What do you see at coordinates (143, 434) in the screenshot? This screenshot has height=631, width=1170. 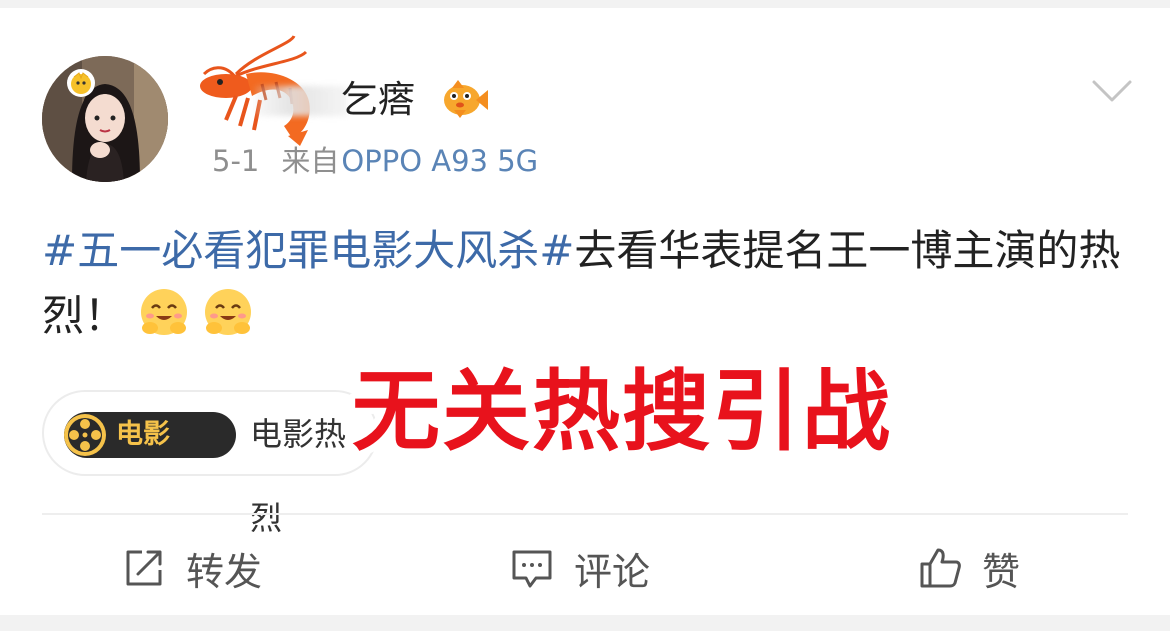 I see `movie-badge-label: 电影` at bounding box center [143, 434].